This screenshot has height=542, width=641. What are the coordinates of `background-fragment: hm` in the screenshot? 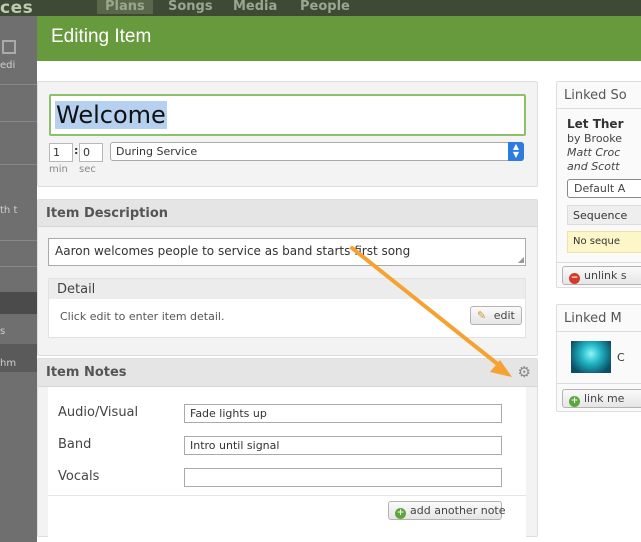 It's located at (8, 363).